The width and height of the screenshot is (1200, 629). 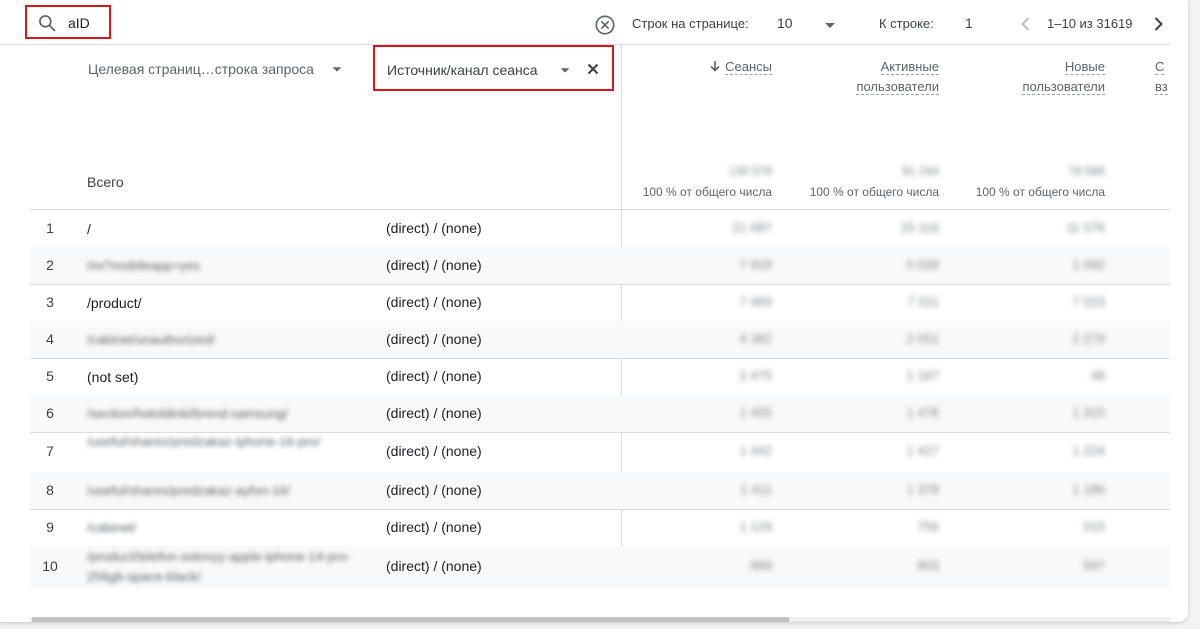 What do you see at coordinates (722, 67) in the screenshot?
I see `metric-header-sessions: Сеансы` at bounding box center [722, 67].